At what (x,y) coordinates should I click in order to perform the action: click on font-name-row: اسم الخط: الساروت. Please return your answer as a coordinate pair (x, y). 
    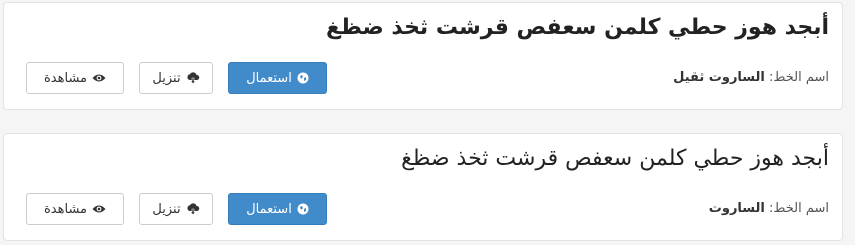
    Looking at the image, I should click on (769, 208).